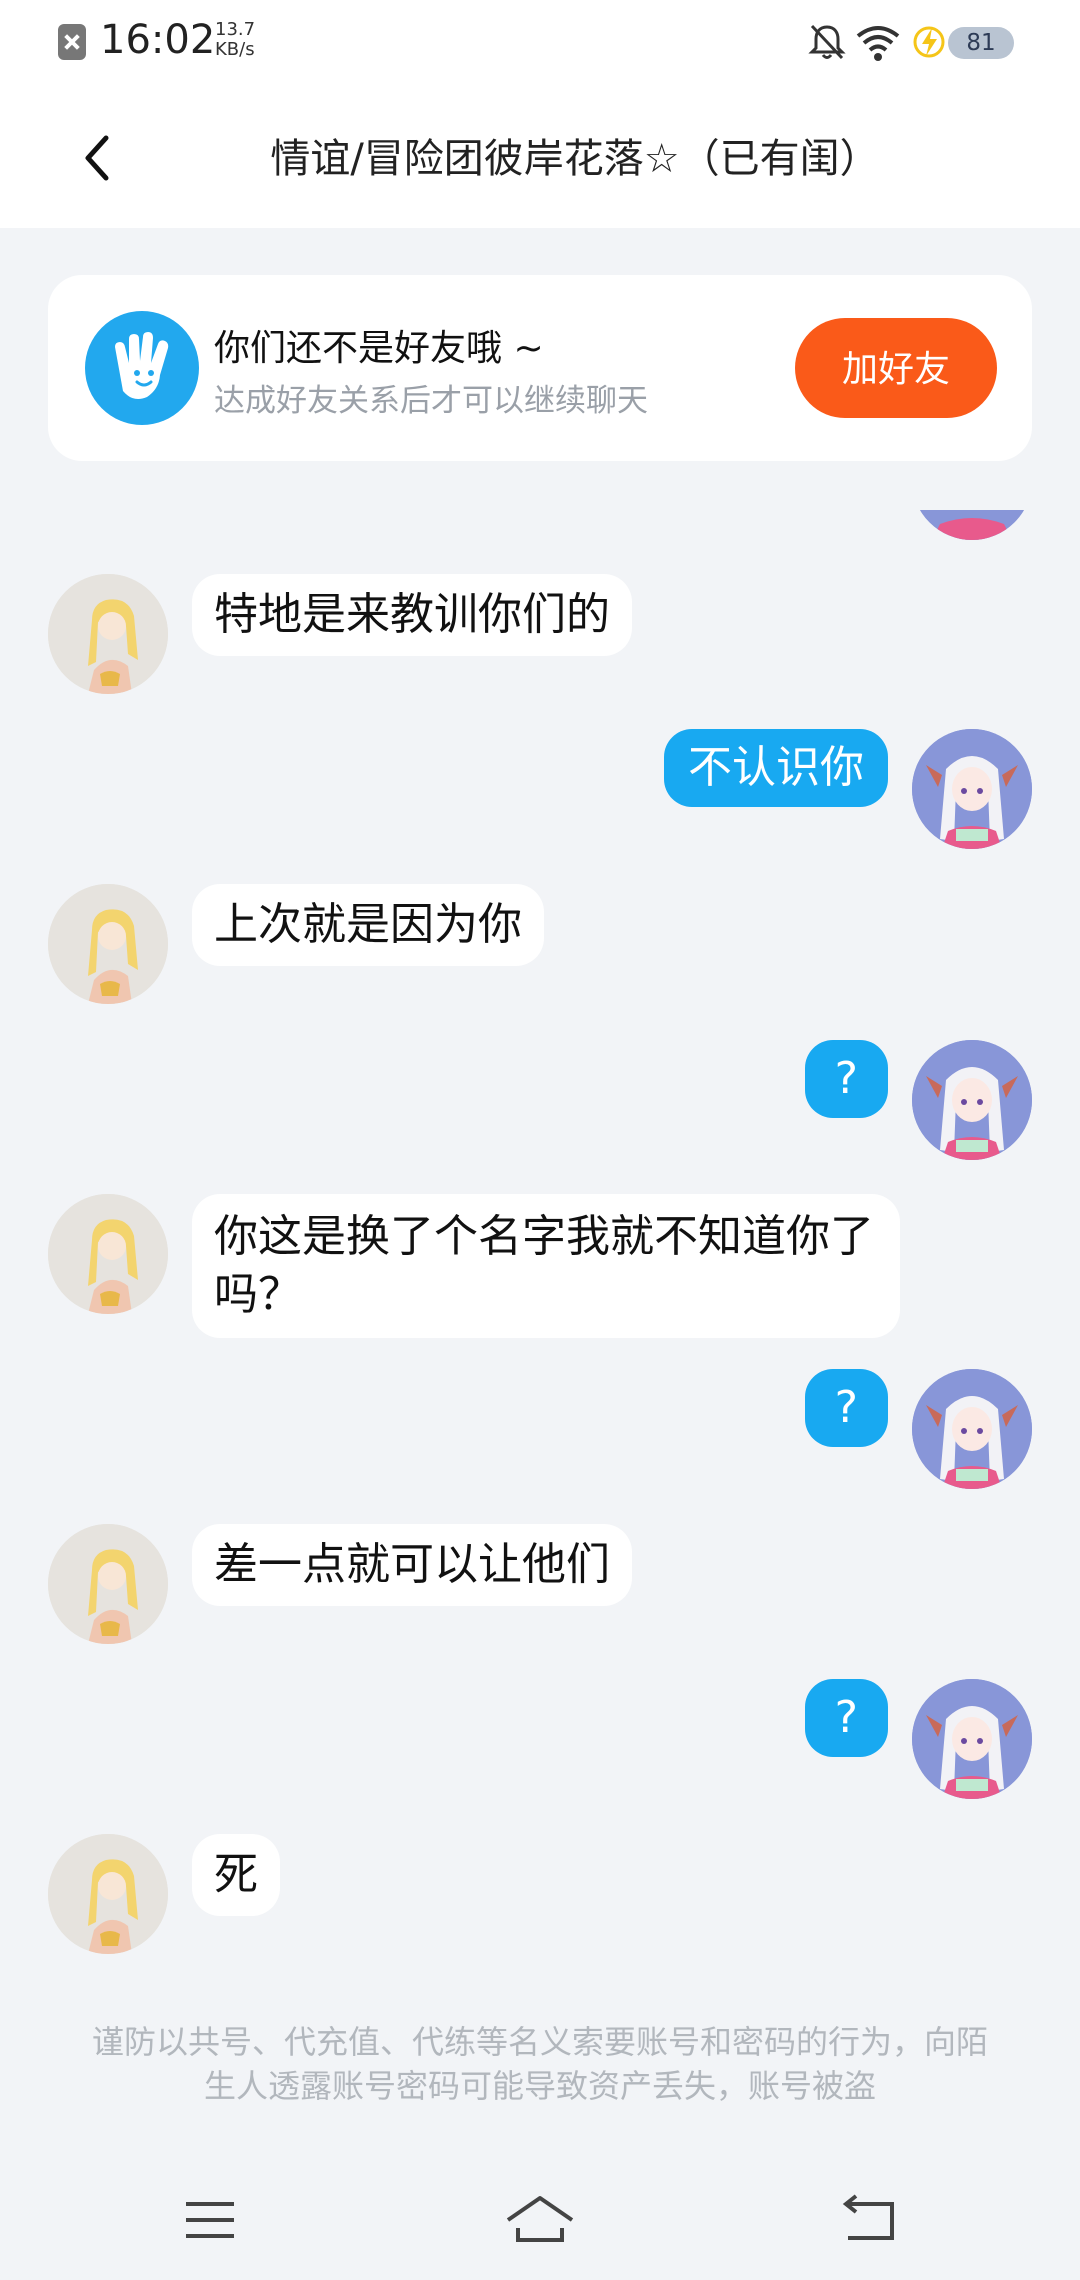  Describe the element at coordinates (412, 615) in the screenshot. I see `message-bubble-incoming: 特地是来教训你们的` at that location.